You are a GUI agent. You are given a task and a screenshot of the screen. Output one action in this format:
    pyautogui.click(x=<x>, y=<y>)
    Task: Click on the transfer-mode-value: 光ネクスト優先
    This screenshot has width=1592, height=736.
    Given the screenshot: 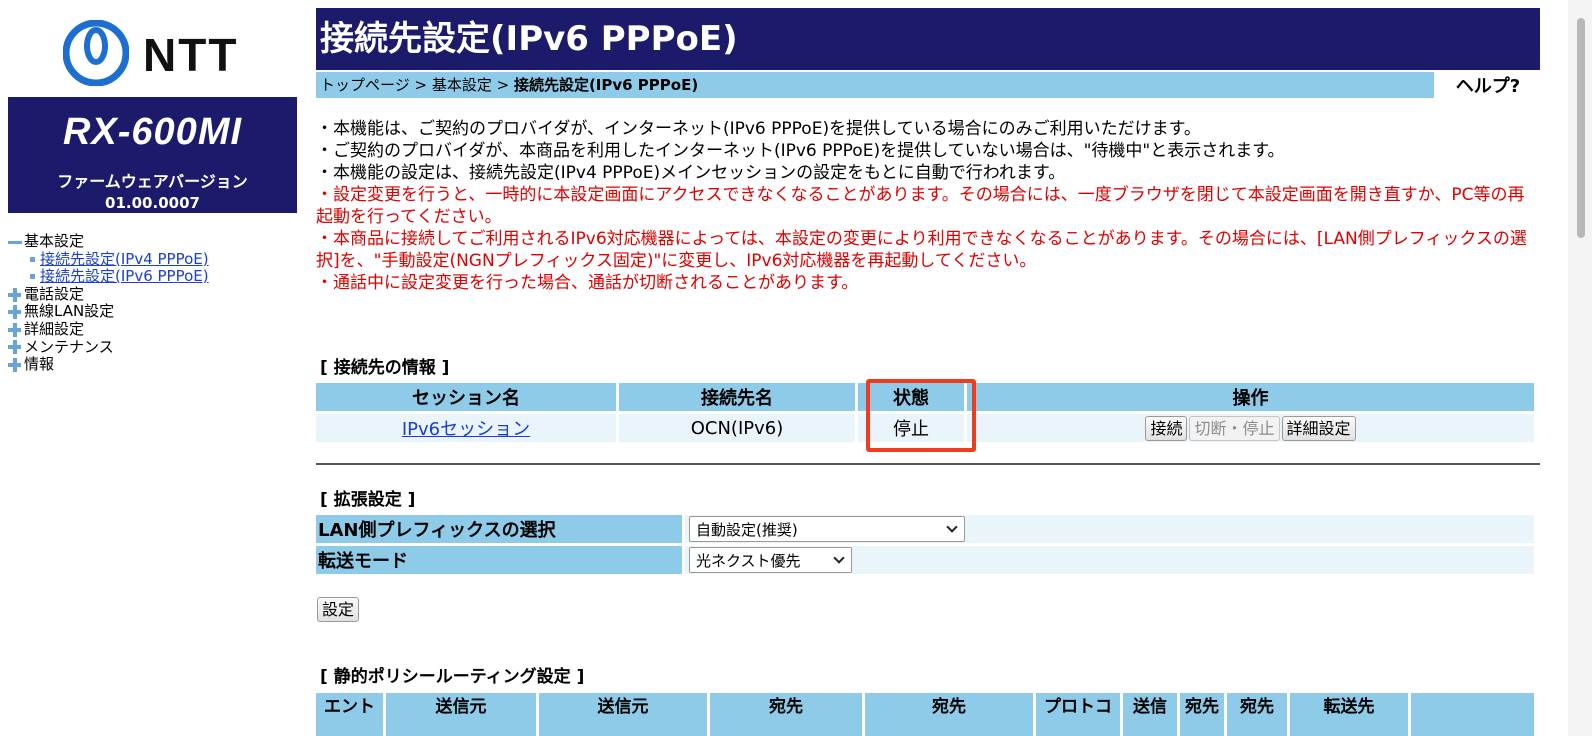 What is the action you would take?
    pyautogui.click(x=748, y=560)
    